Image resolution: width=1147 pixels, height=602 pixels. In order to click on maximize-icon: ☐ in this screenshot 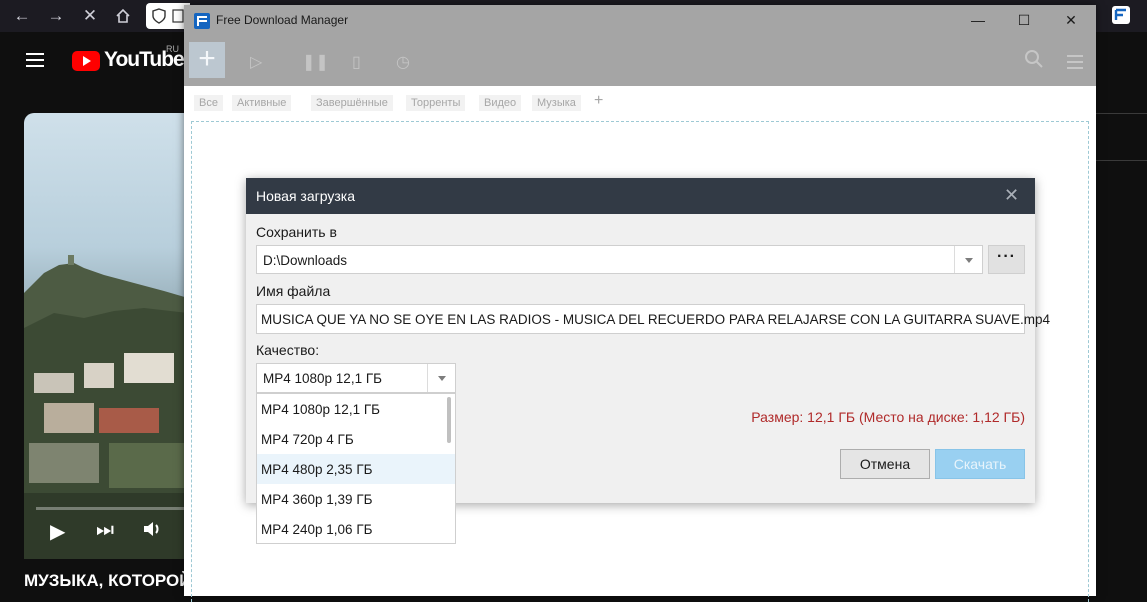, I will do `click(1024, 20)`.